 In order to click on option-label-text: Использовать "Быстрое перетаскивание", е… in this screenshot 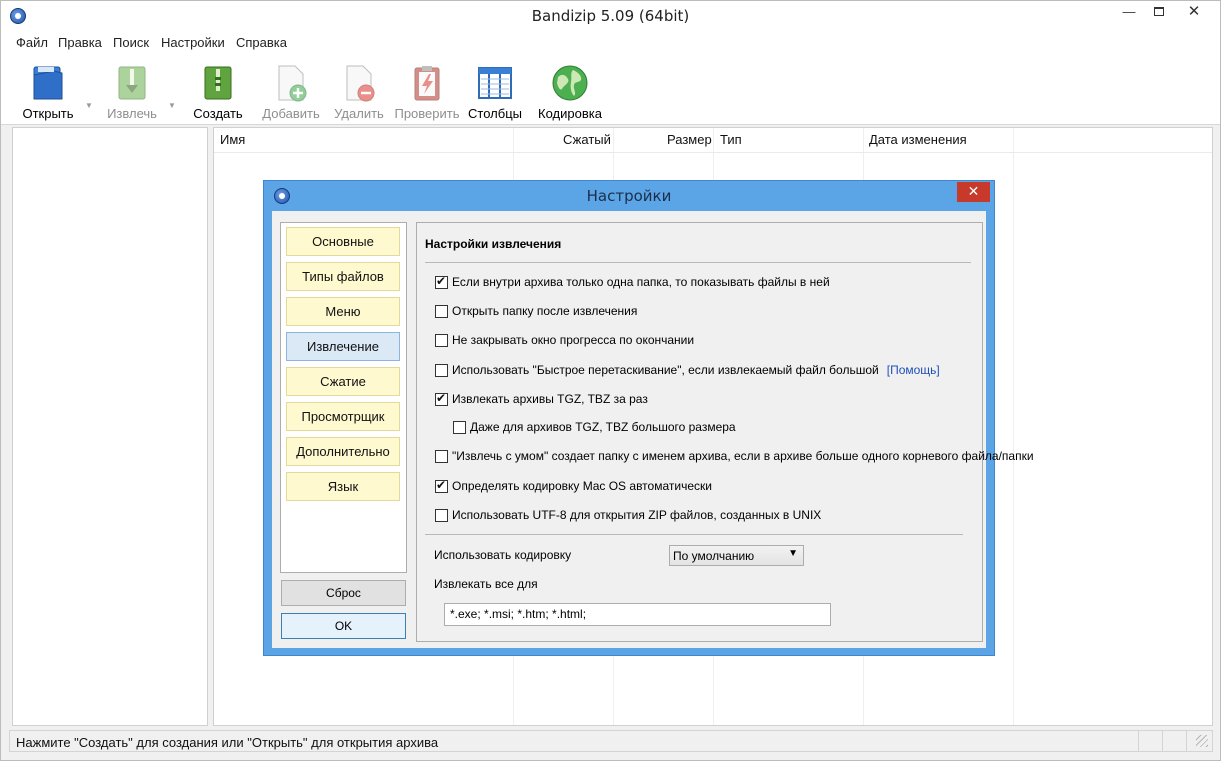, I will do `click(665, 370)`.